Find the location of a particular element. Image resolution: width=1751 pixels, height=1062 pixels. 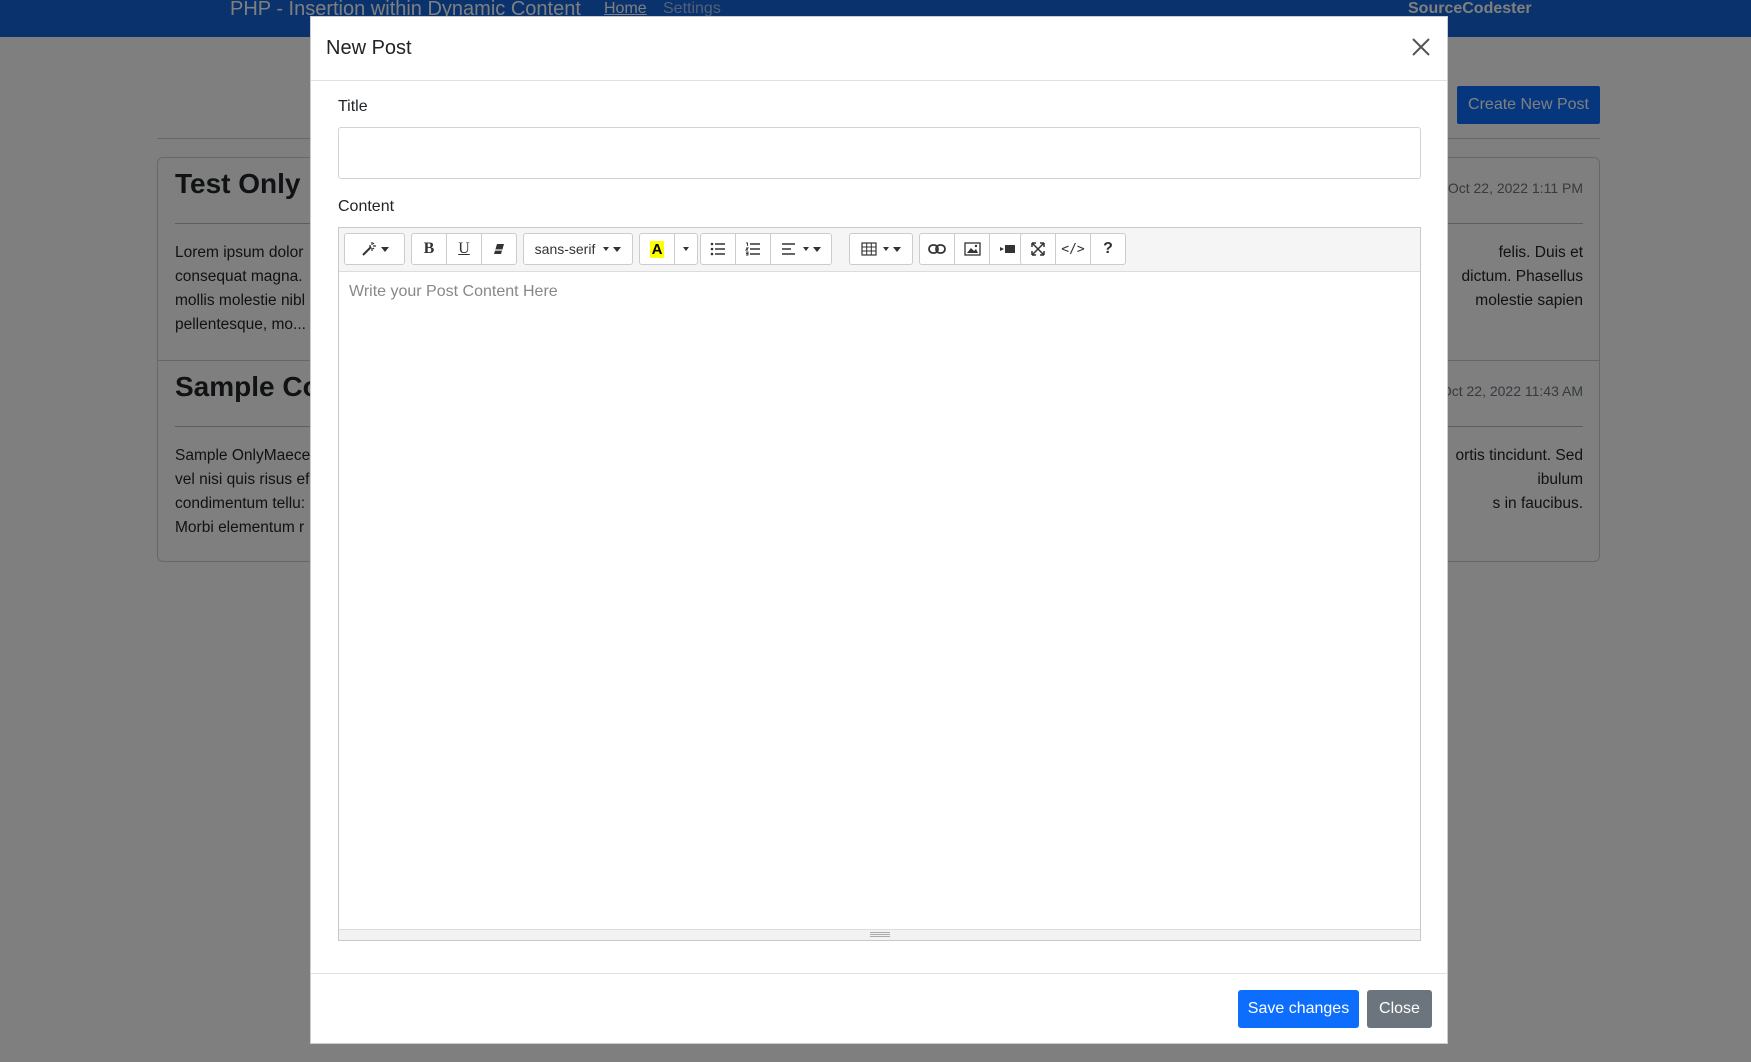

bullet-list-icon is located at coordinates (717, 249).